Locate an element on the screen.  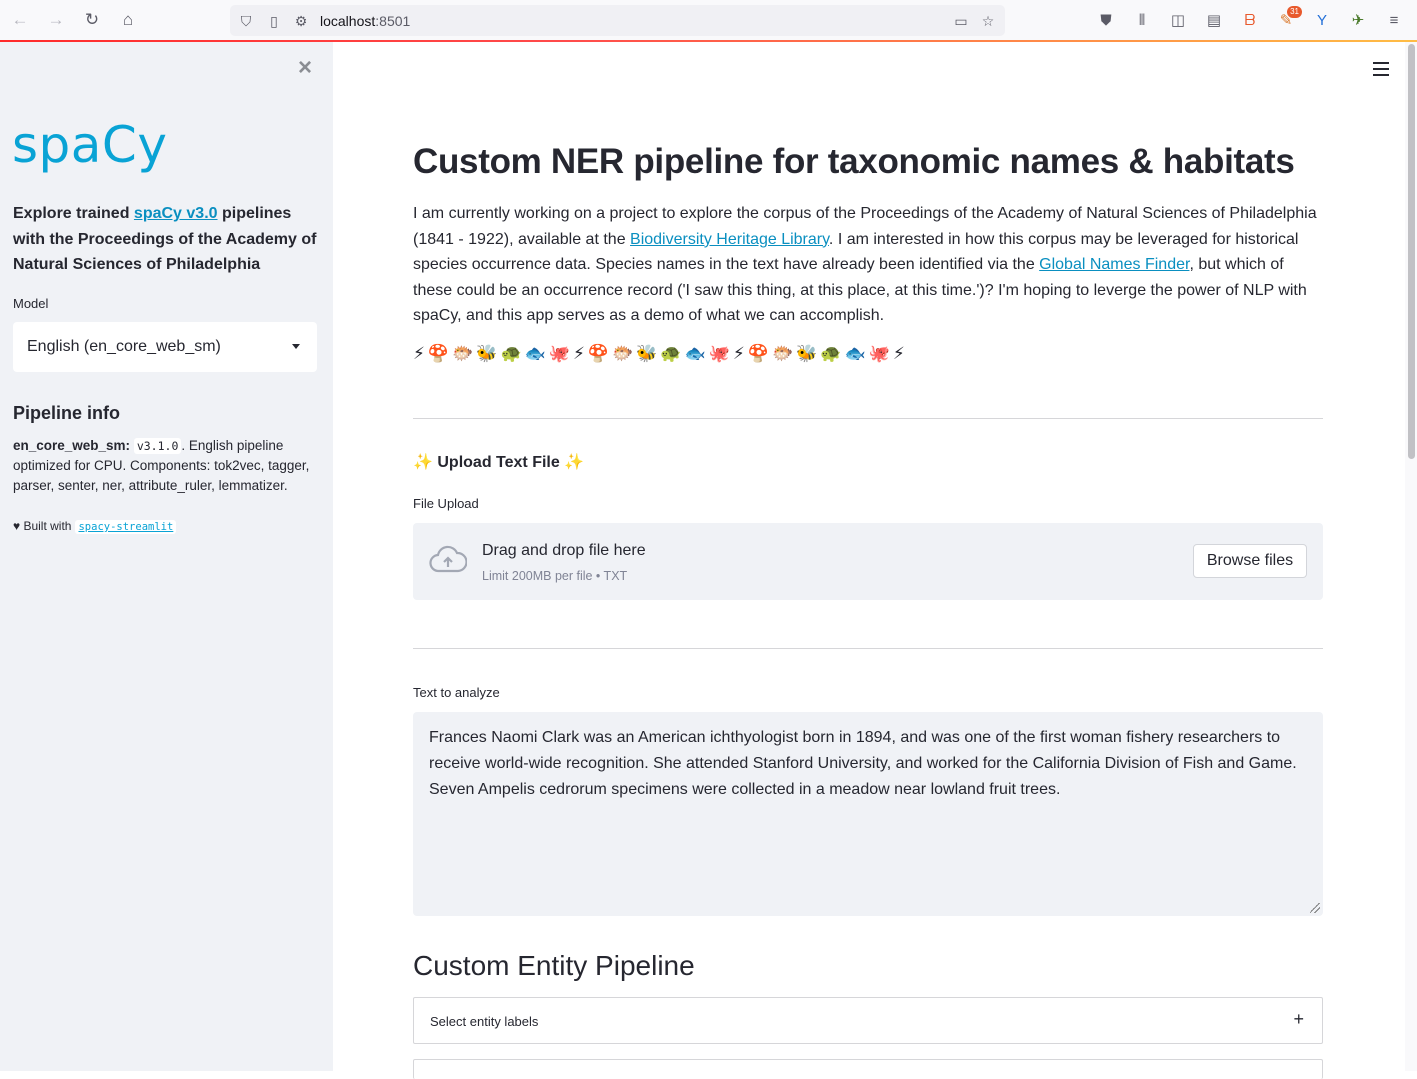
next-expander is located at coordinates (868, 1069).